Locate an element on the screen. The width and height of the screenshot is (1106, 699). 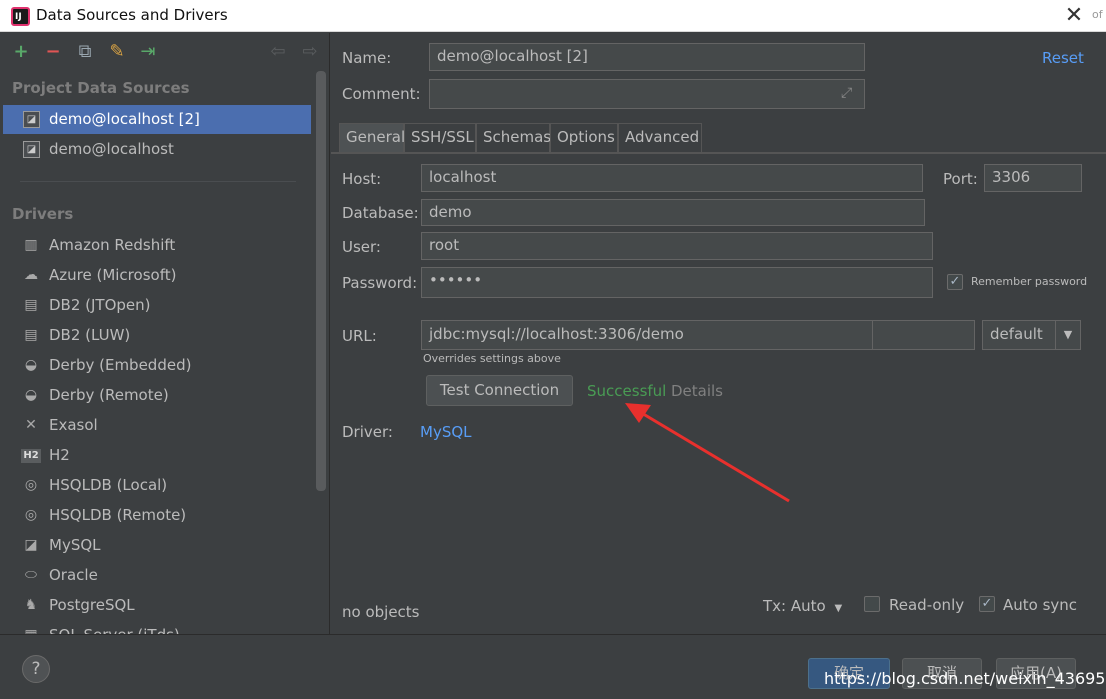
data-source-label: demo@localhost is located at coordinates (111, 149).